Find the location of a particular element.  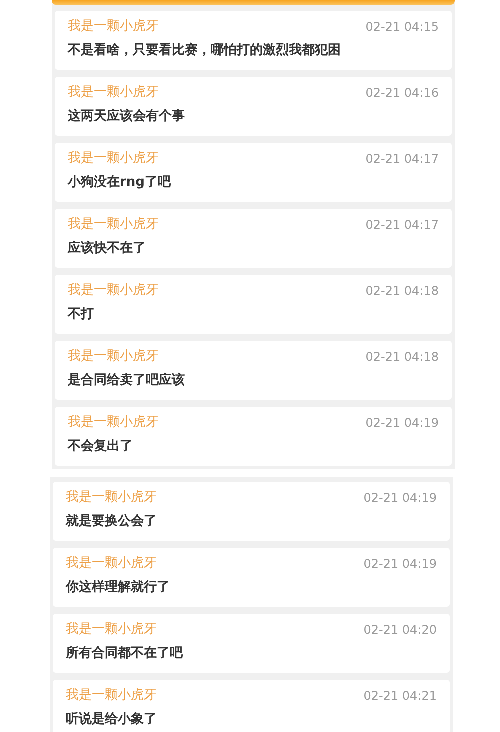

message-text: 这两天应该会有个事 is located at coordinates (127, 117).